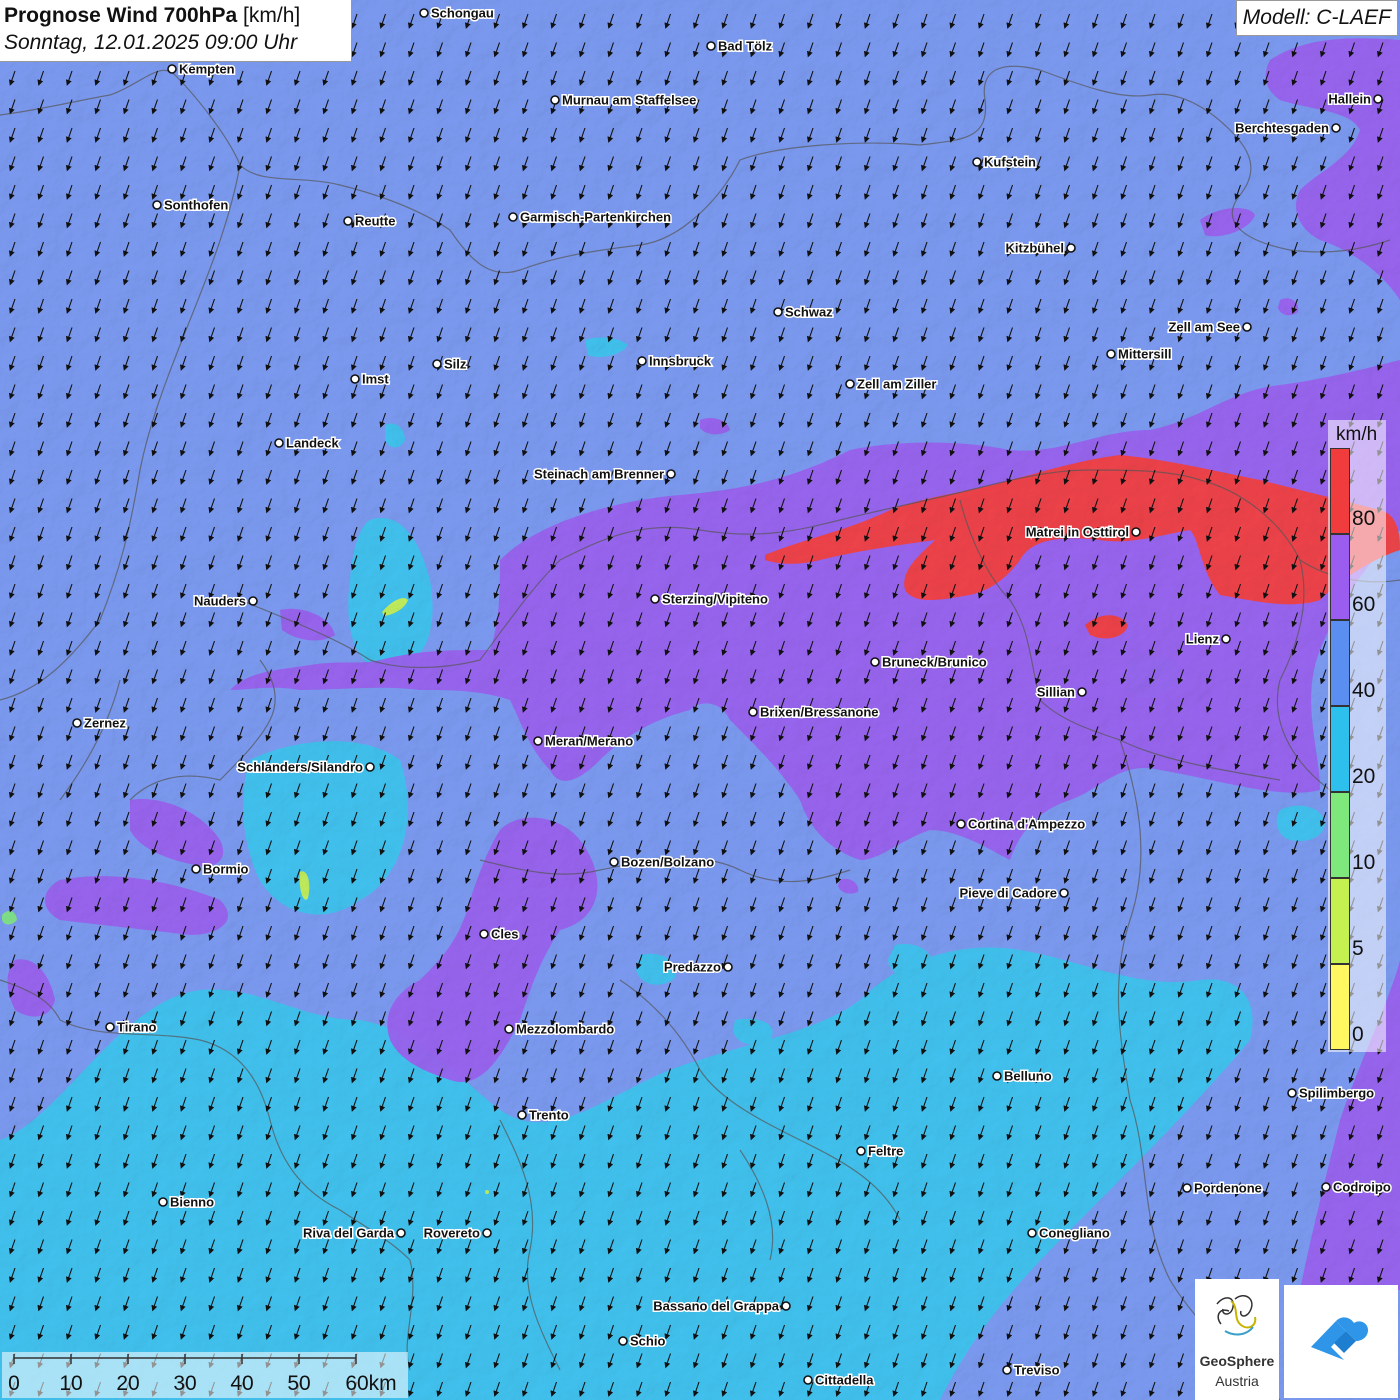 This screenshot has width=1400, height=1400. Describe the element at coordinates (185, 1383) in the screenshot. I see `scale-label: 30` at that location.